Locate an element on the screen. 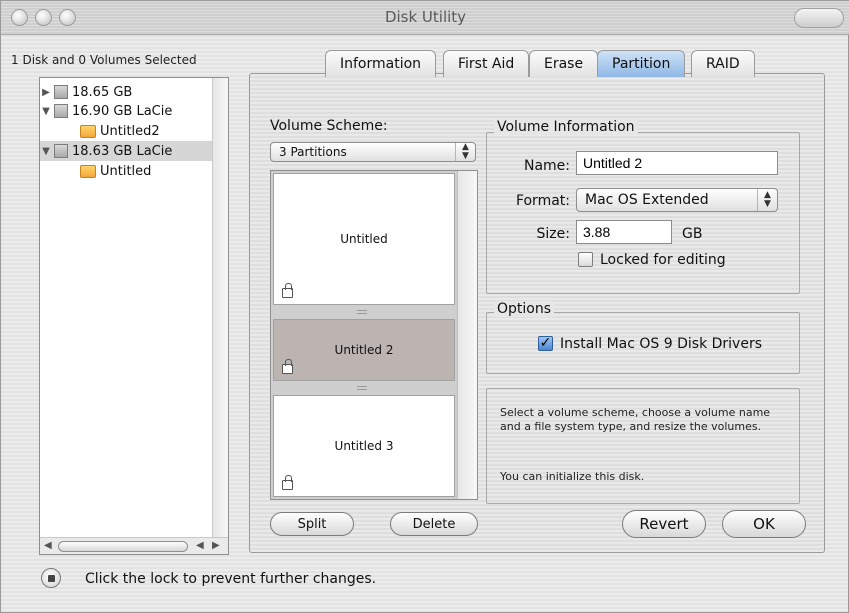 The image size is (849, 613). selection-status: 1 Disk and 0 Volumes Selected is located at coordinates (104, 60).